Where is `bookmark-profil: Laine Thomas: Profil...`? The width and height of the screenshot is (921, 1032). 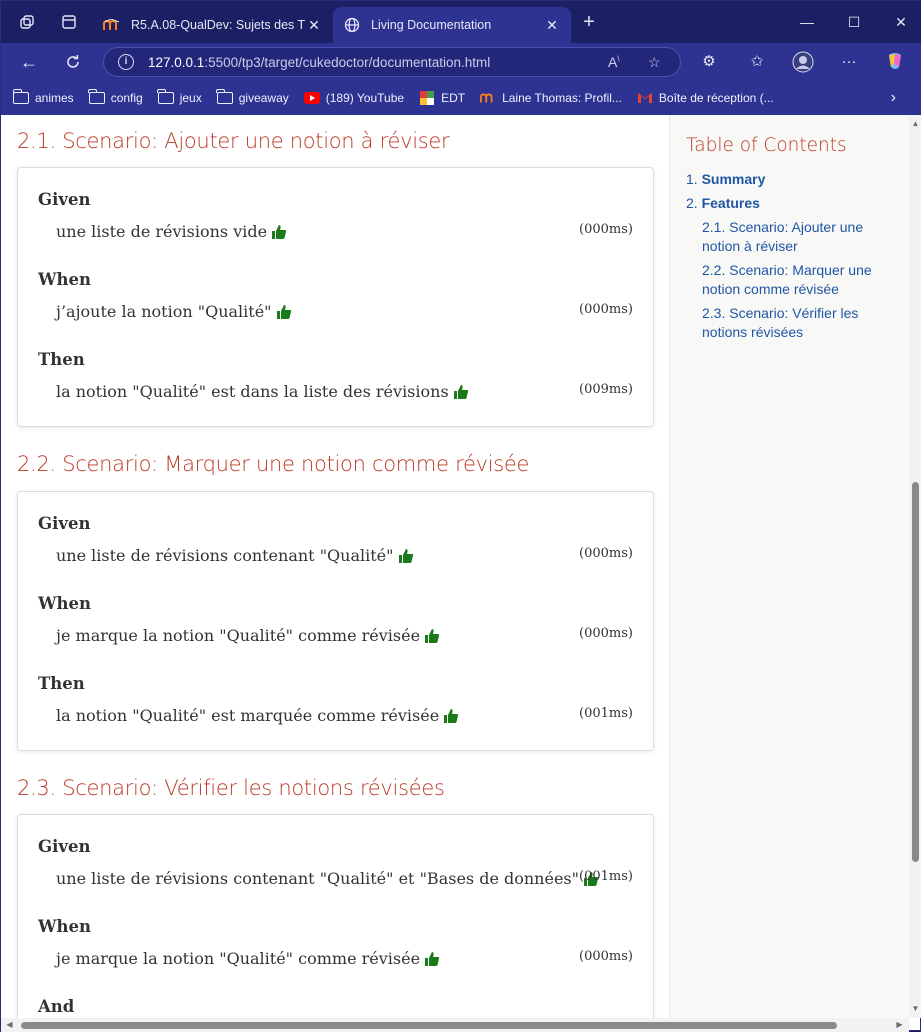 bookmark-profil: Laine Thomas: Profil... is located at coordinates (551, 98).